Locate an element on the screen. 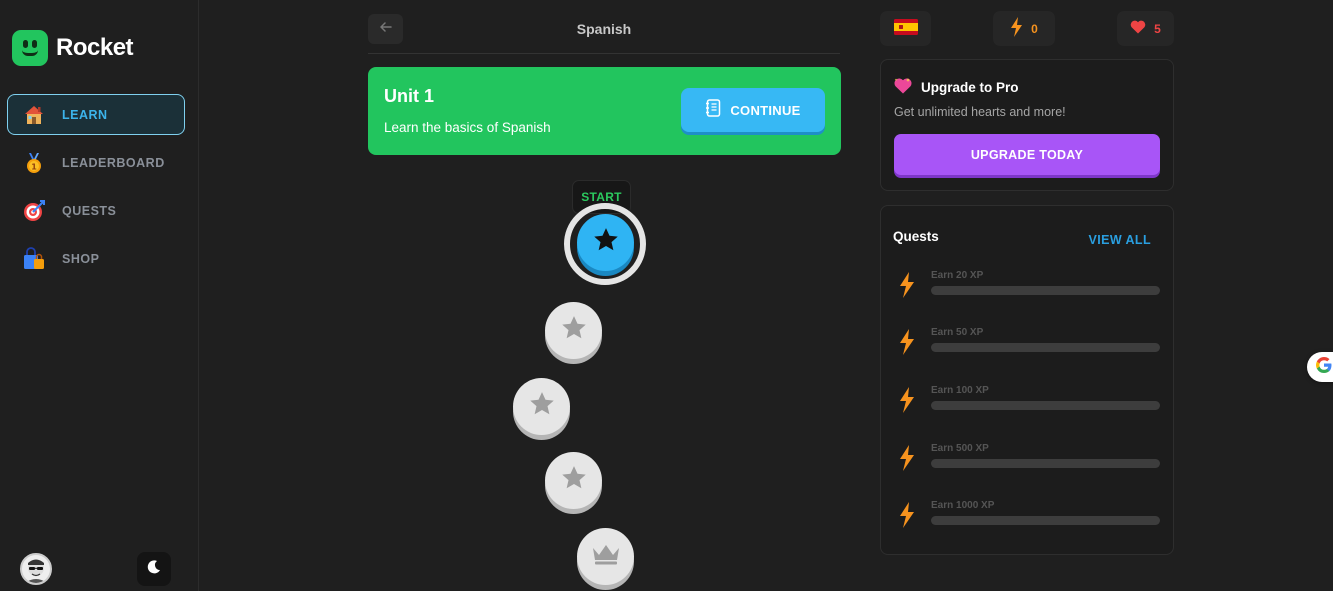  spain-flag-icon is located at coordinates (905, 28).